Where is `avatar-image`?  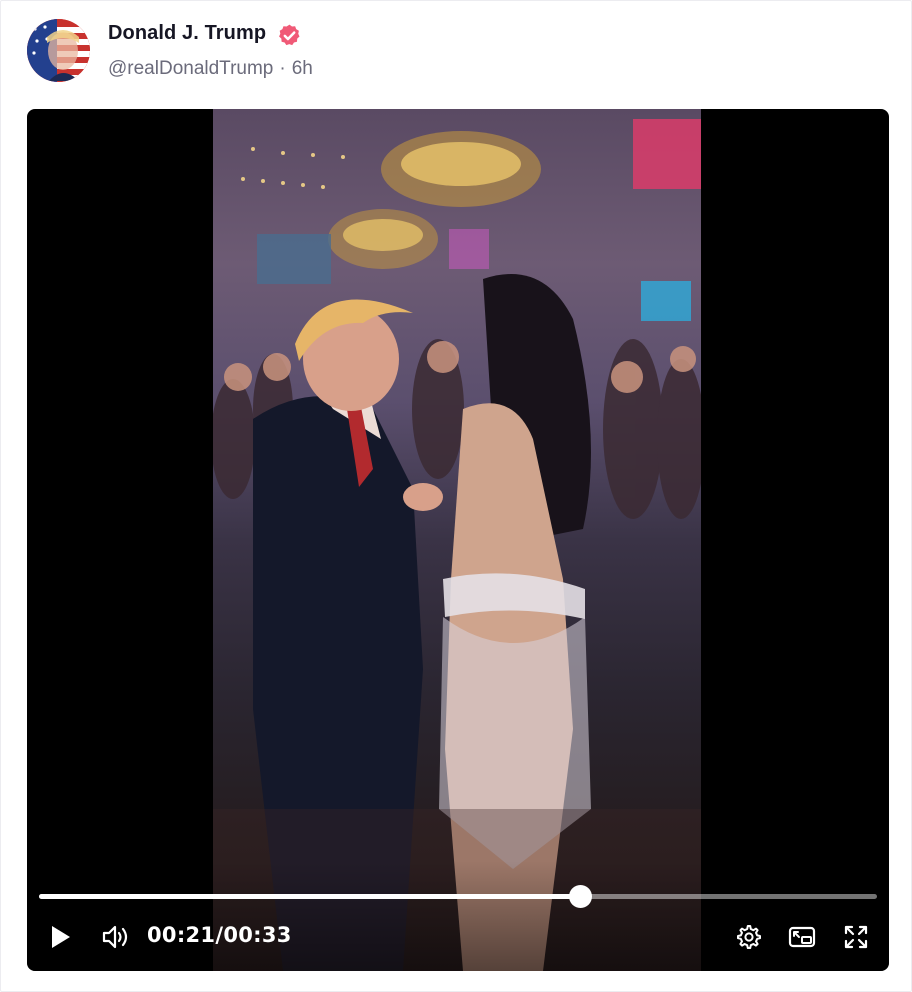
avatar-image is located at coordinates (58, 50).